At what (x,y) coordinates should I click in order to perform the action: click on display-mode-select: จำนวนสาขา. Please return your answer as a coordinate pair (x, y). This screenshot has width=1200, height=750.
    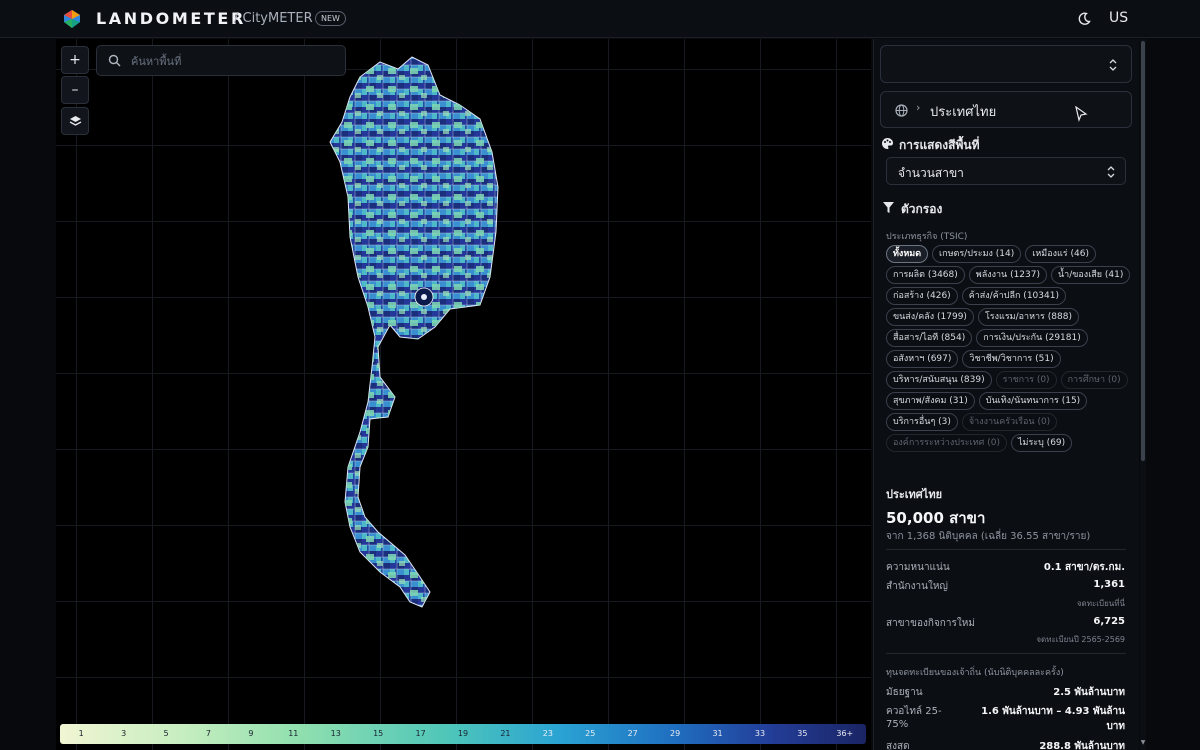
    Looking at the image, I should click on (1006, 171).